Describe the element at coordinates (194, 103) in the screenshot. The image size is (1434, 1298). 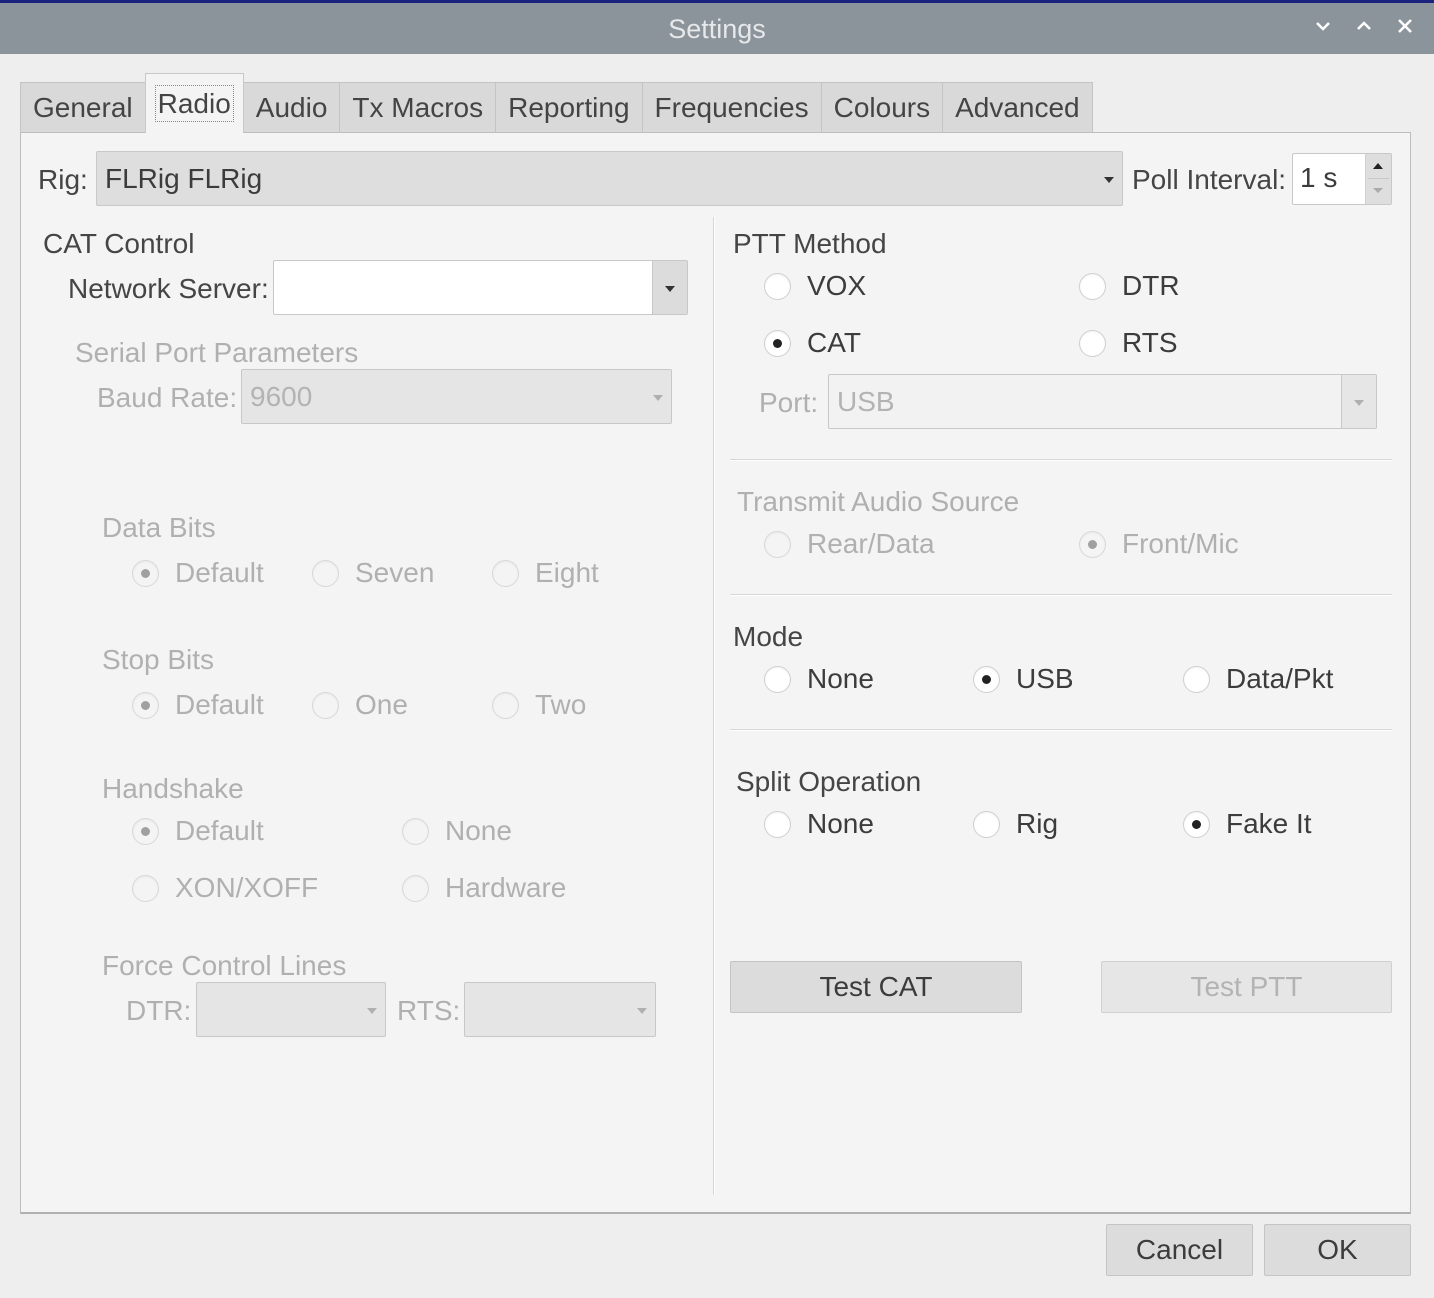
I see `tab-radio: Radio` at that location.